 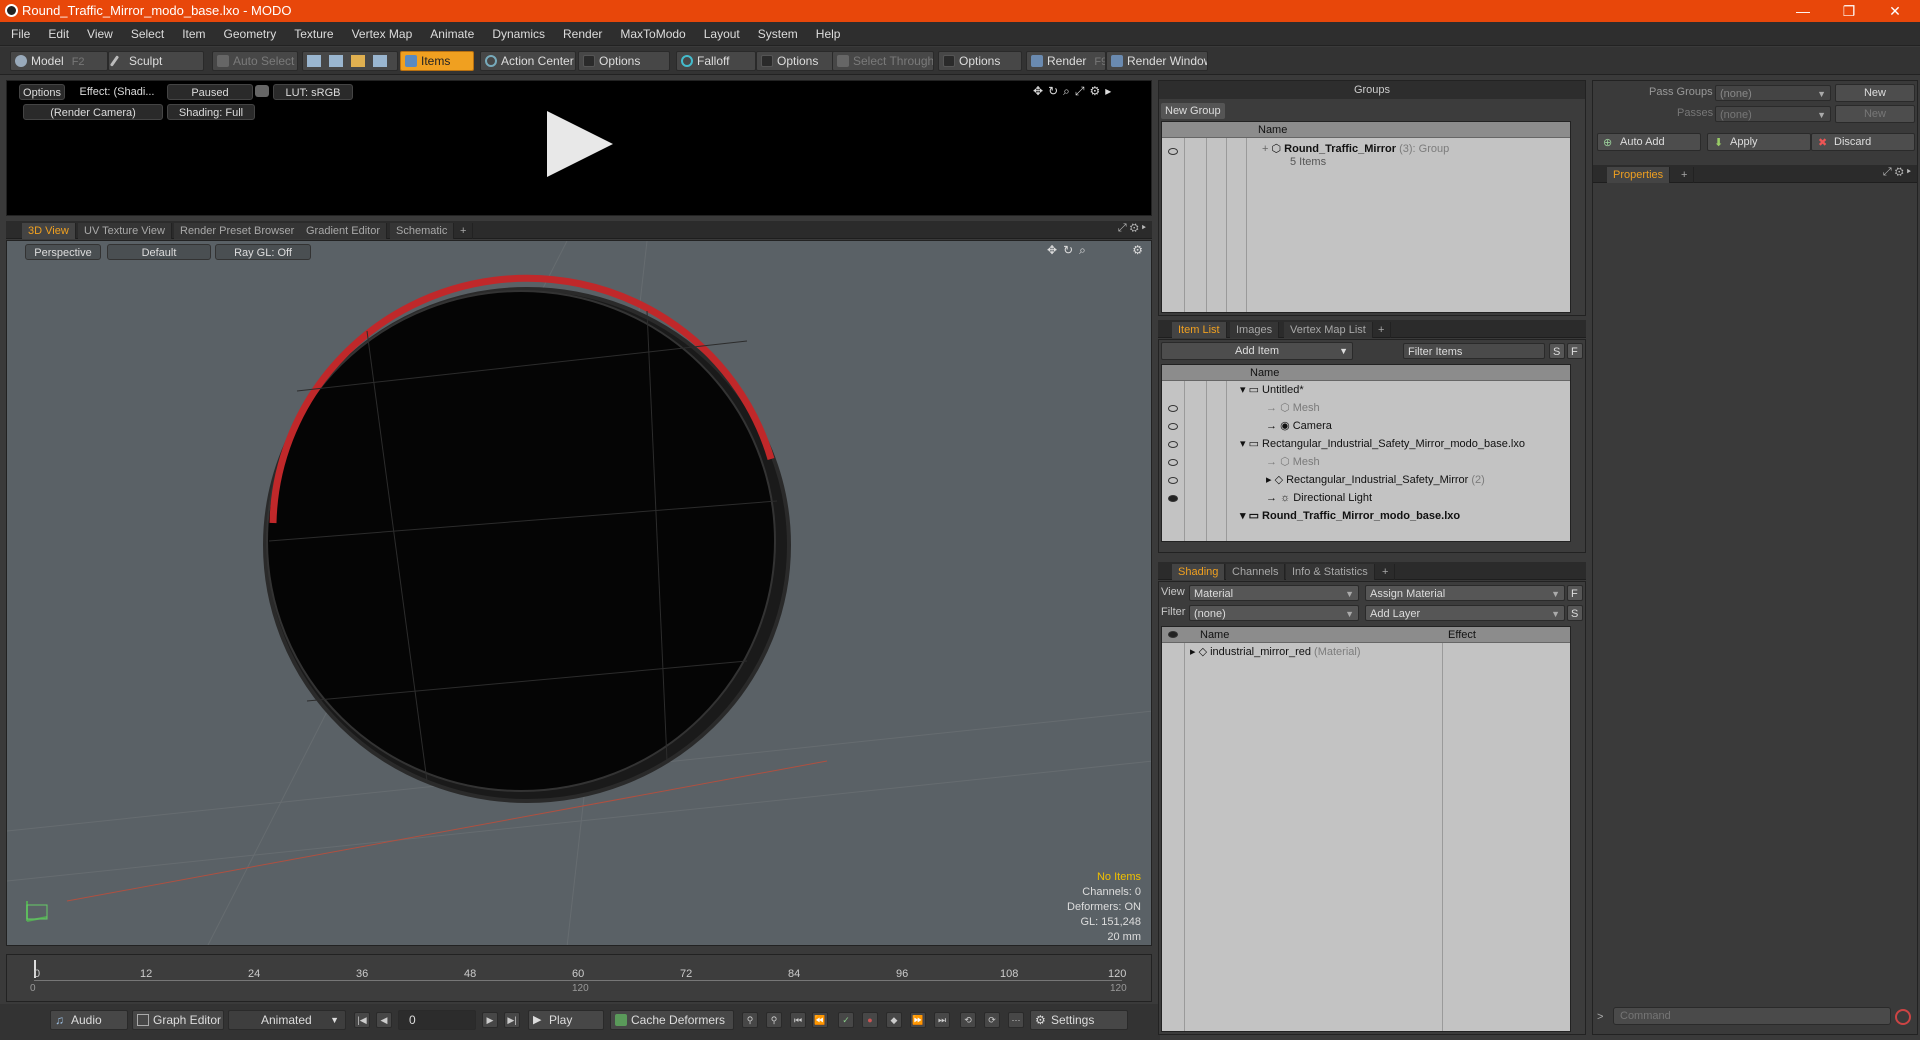 I want to click on tab-images: Images, so click(x=1255, y=330).